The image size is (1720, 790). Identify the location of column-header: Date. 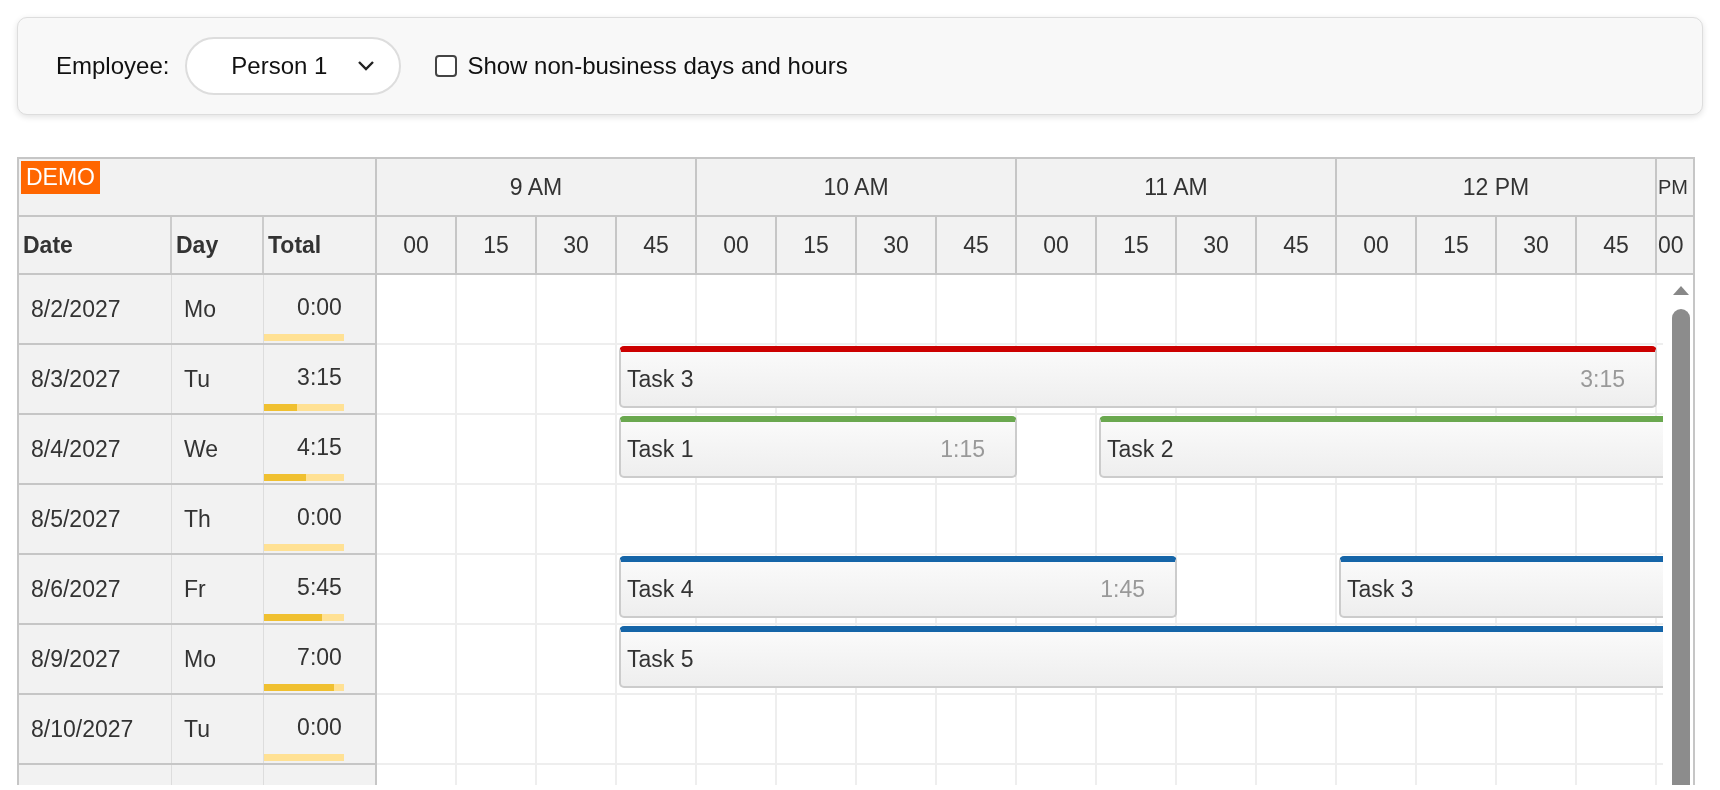
(95, 245).